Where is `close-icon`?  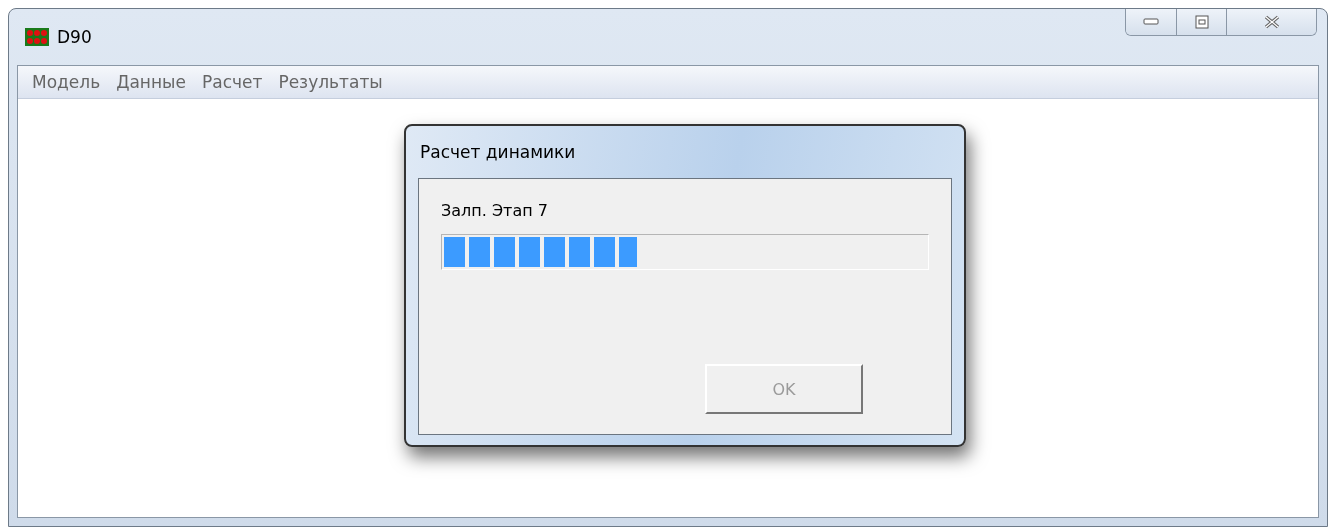 close-icon is located at coordinates (1271, 22).